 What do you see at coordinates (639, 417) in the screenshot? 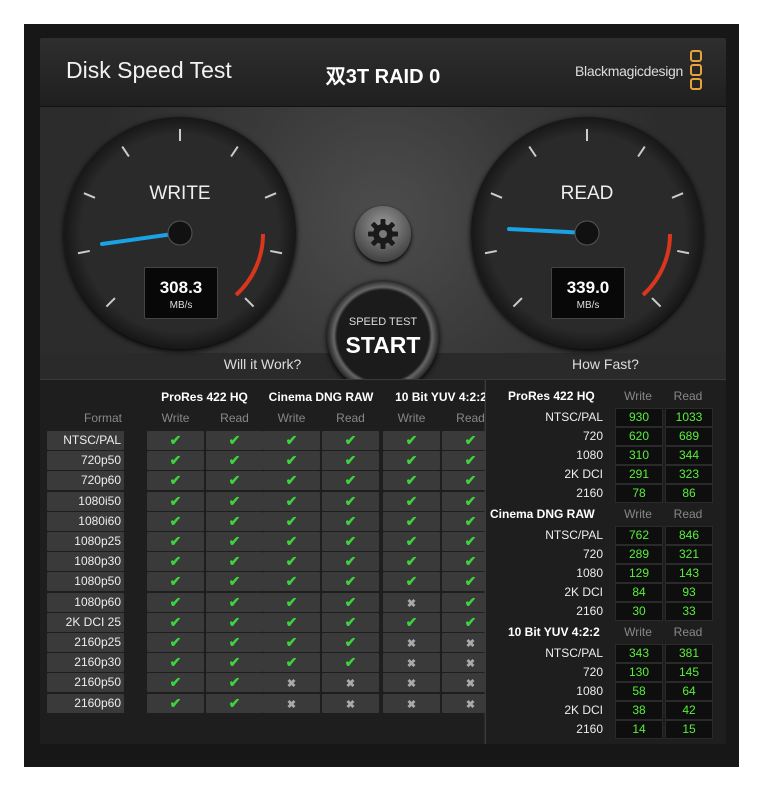
I see `write-speed-value: 930` at bounding box center [639, 417].